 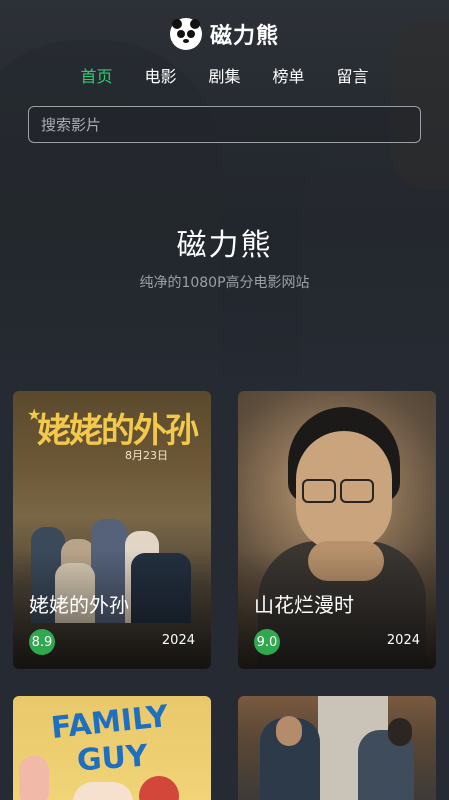 I want to click on hero-subtitle: 纯净的1080P高分电影网站, so click(x=224, y=283).